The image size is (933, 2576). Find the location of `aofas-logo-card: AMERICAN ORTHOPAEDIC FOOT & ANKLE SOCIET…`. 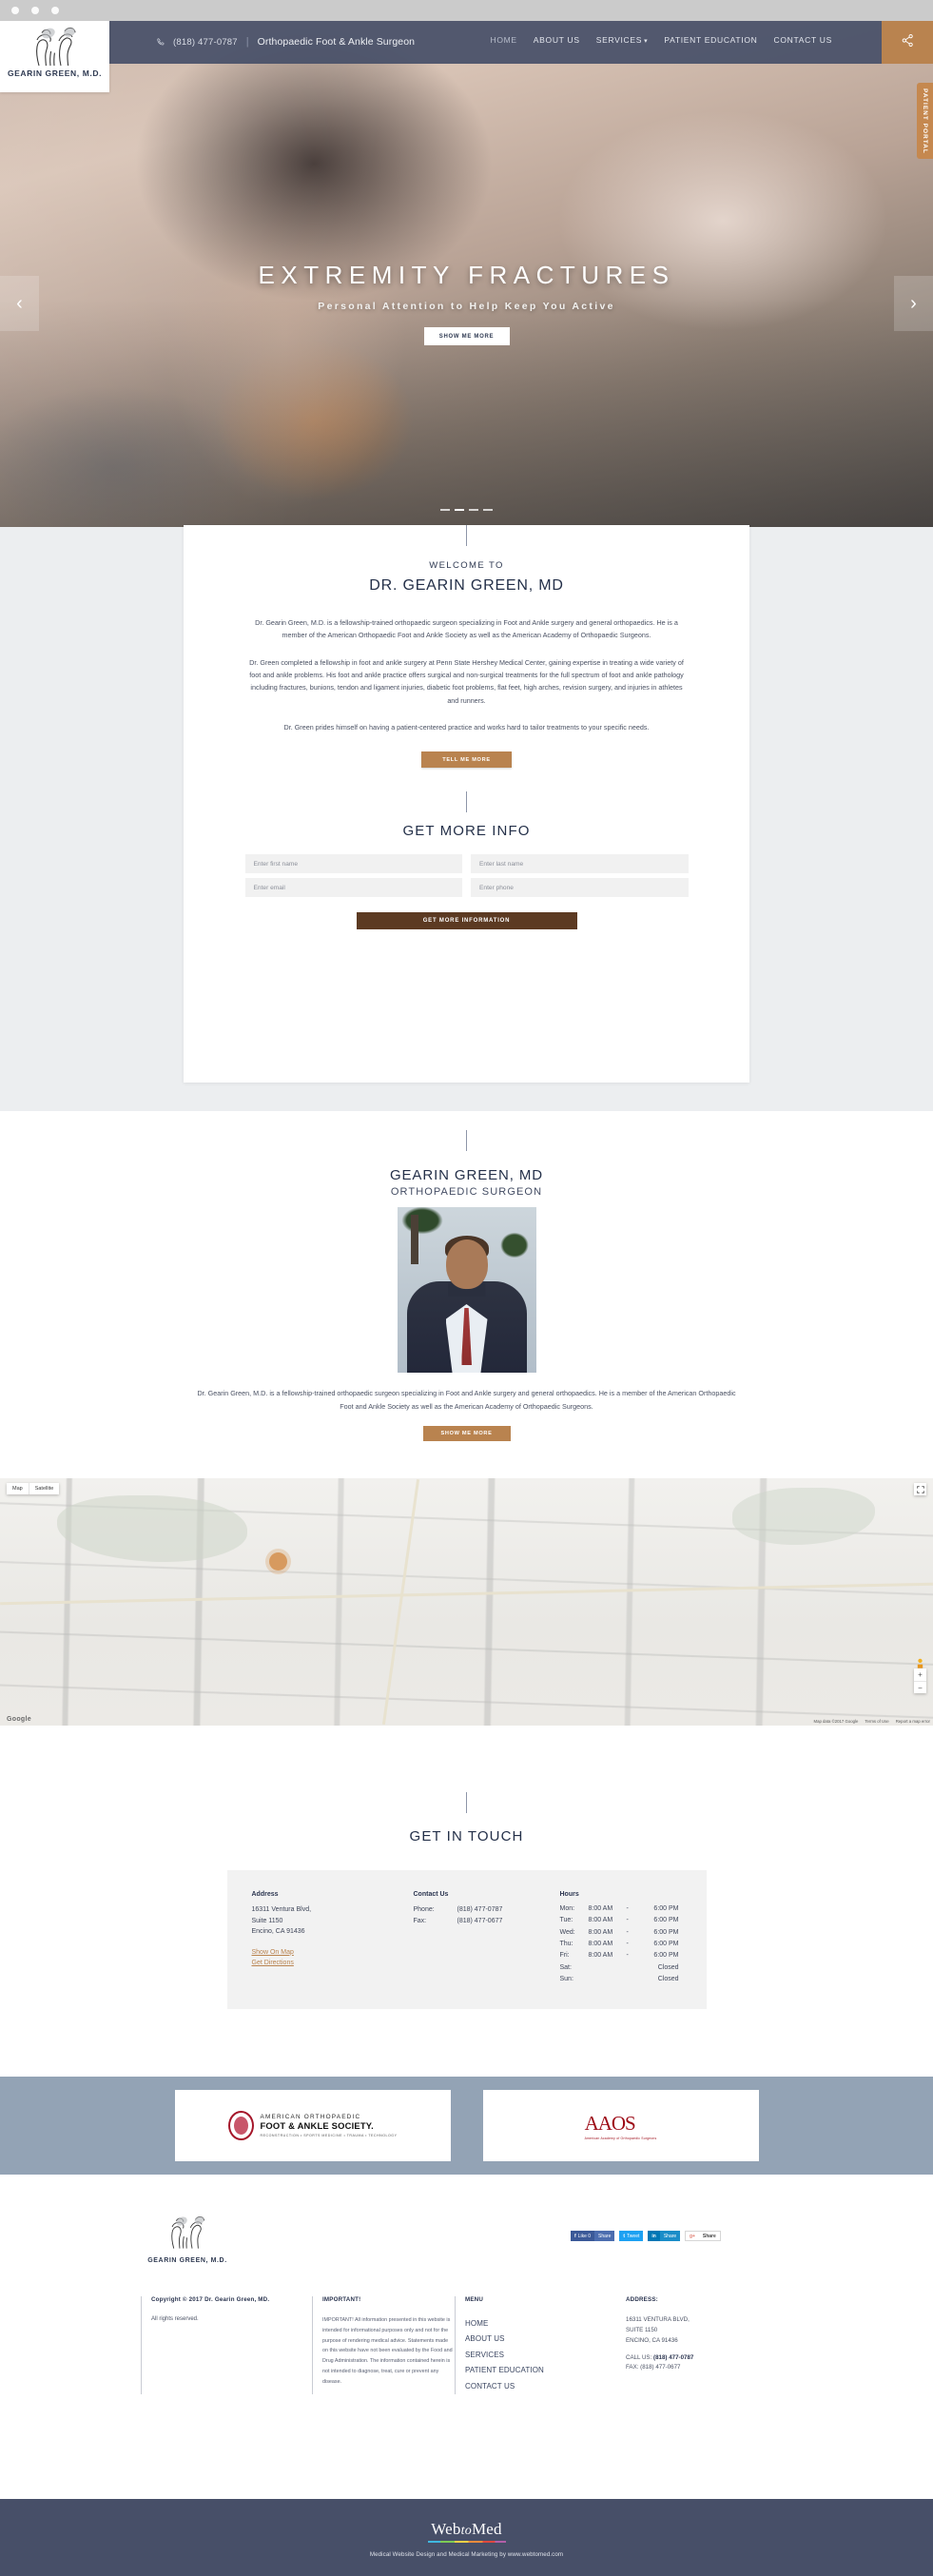

aofas-logo-card: AMERICAN ORTHOPAEDIC FOOT & ANKLE SOCIET… is located at coordinates (312, 2126).